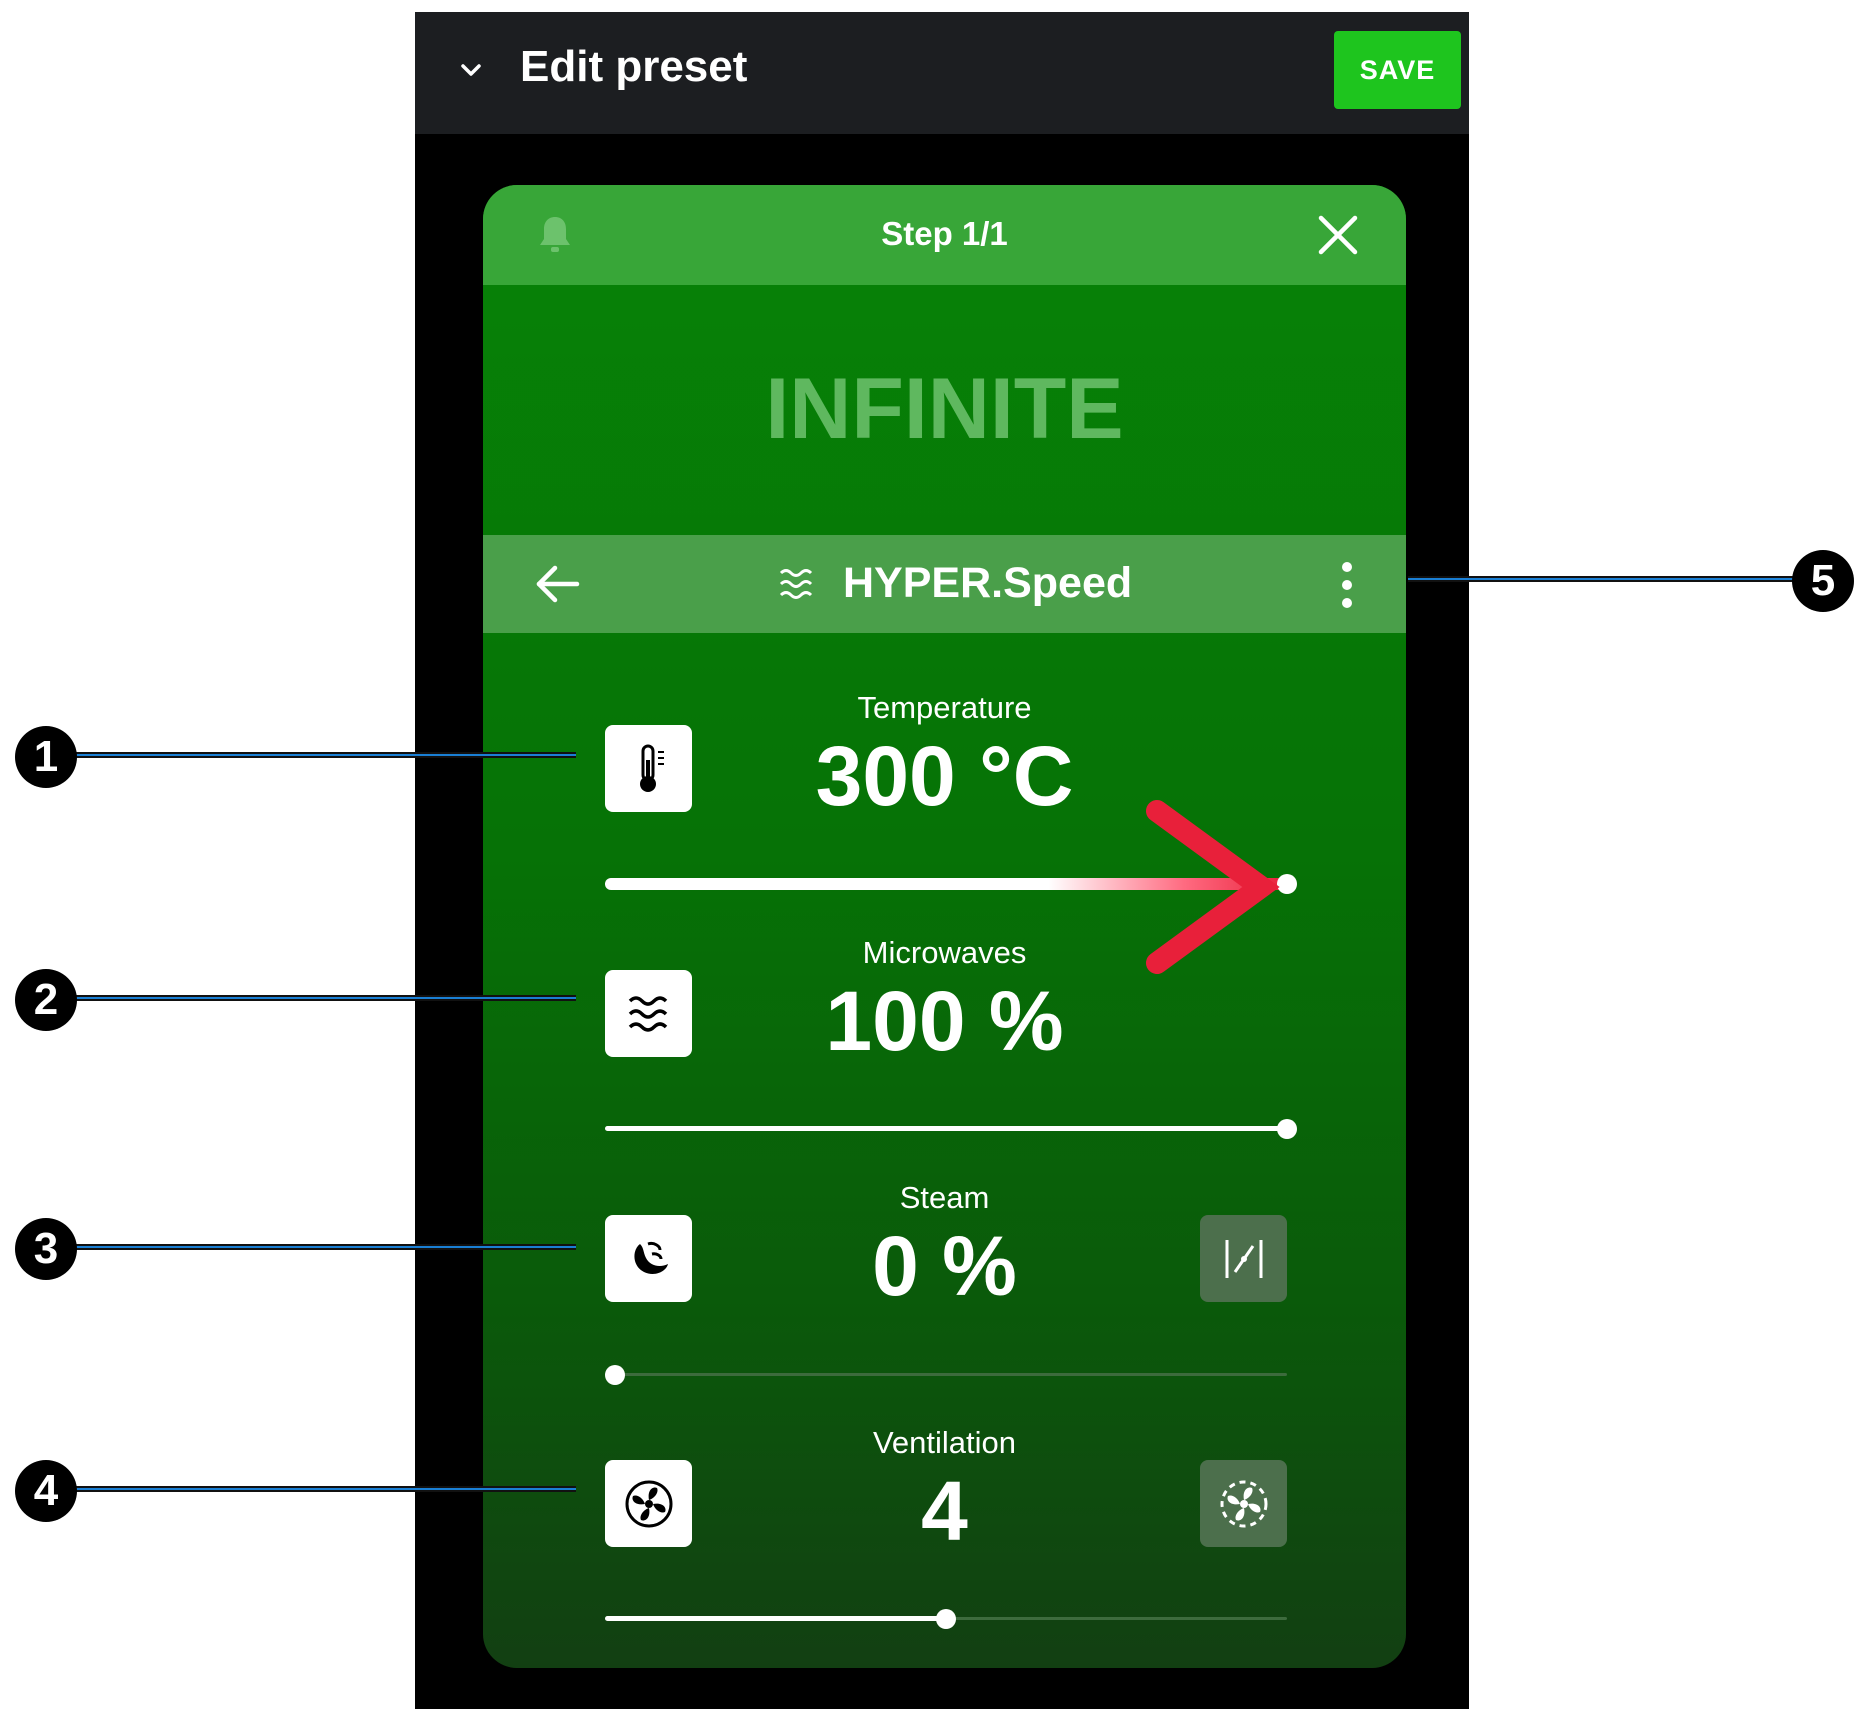  Describe the element at coordinates (1287, 884) in the screenshot. I see `temperature-slider-thumb` at that location.